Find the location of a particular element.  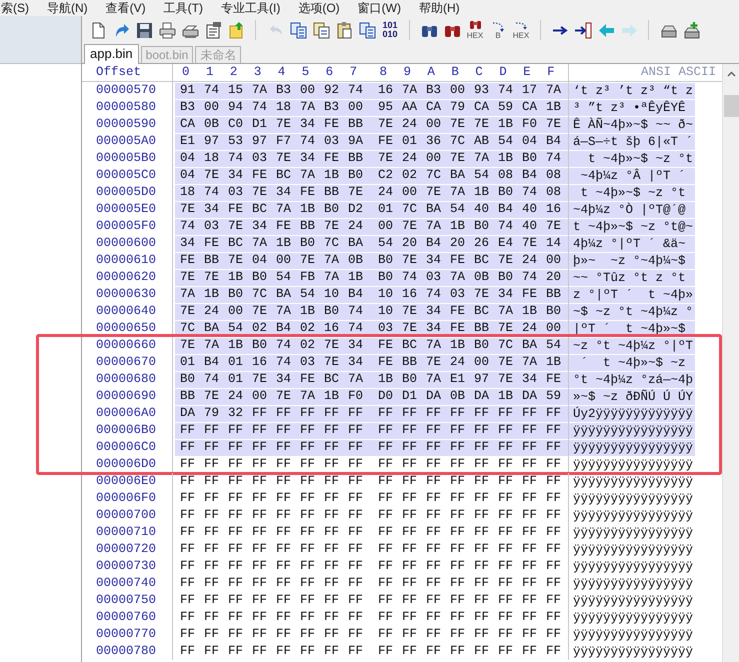

column-header: 9 is located at coordinates (407, 73).